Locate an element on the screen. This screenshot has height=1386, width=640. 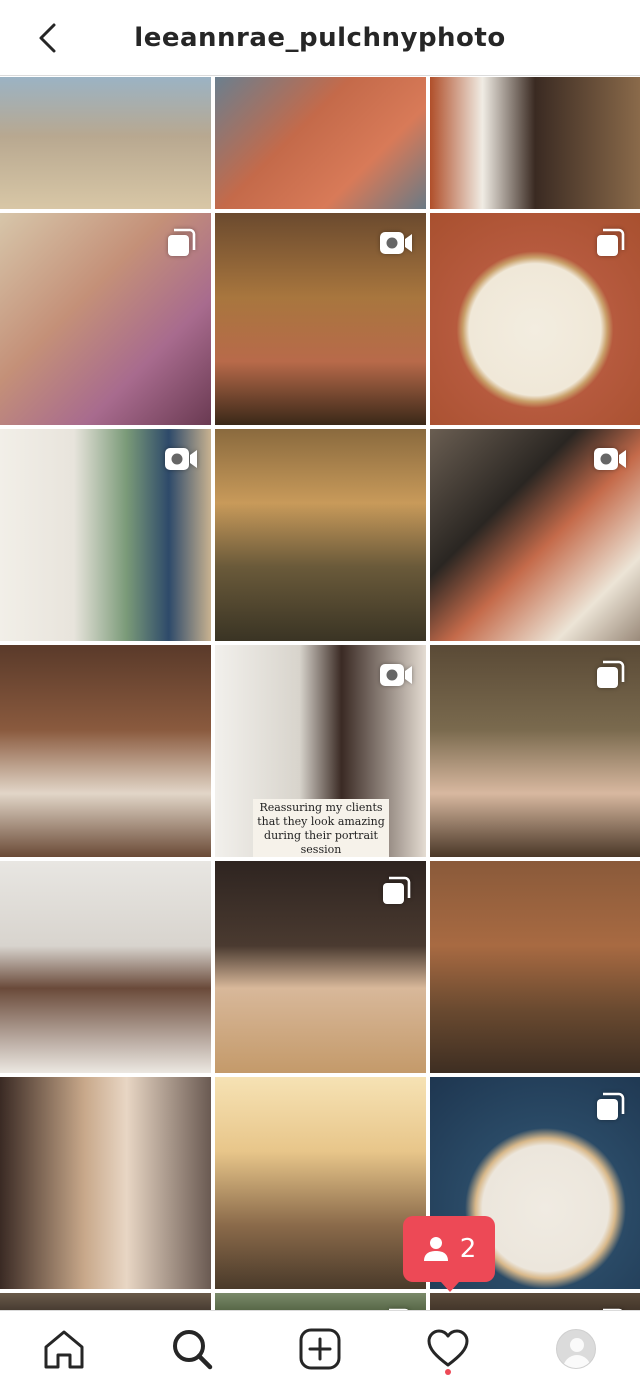
grid-post-family-big-tree is located at coordinates (535, 967).